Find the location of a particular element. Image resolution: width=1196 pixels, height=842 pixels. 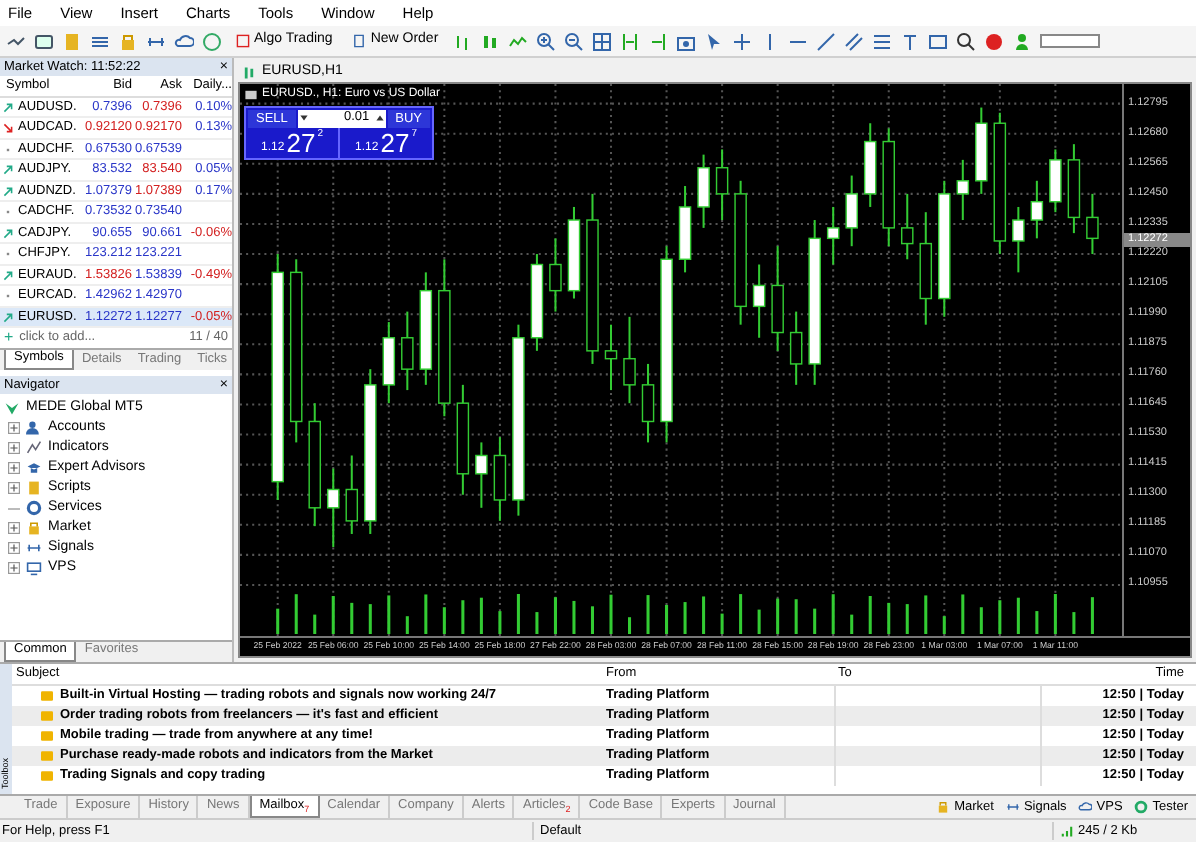

grid-icon is located at coordinates (602, 41).